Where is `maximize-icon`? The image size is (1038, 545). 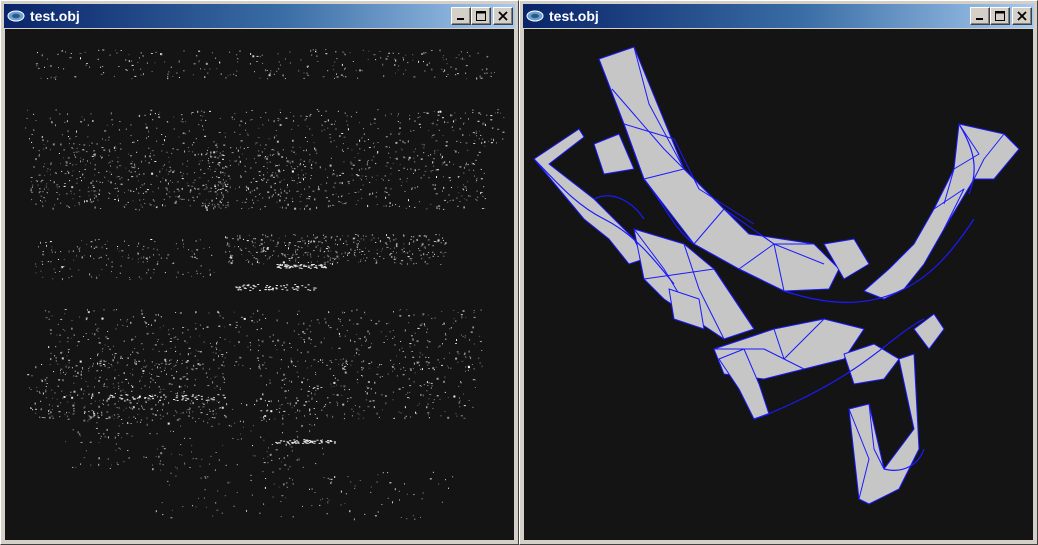
maximize-icon is located at coordinates (1000, 16).